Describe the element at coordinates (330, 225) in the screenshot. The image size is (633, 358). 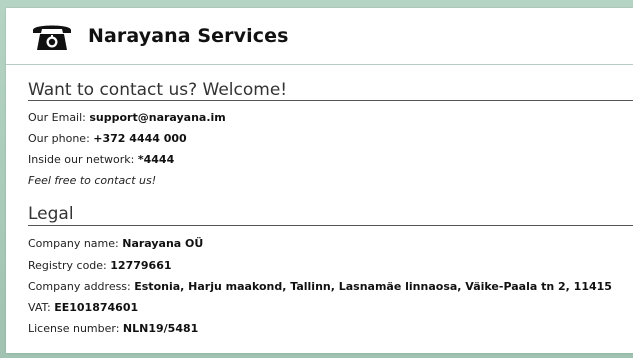
I see `legal-divider` at that location.